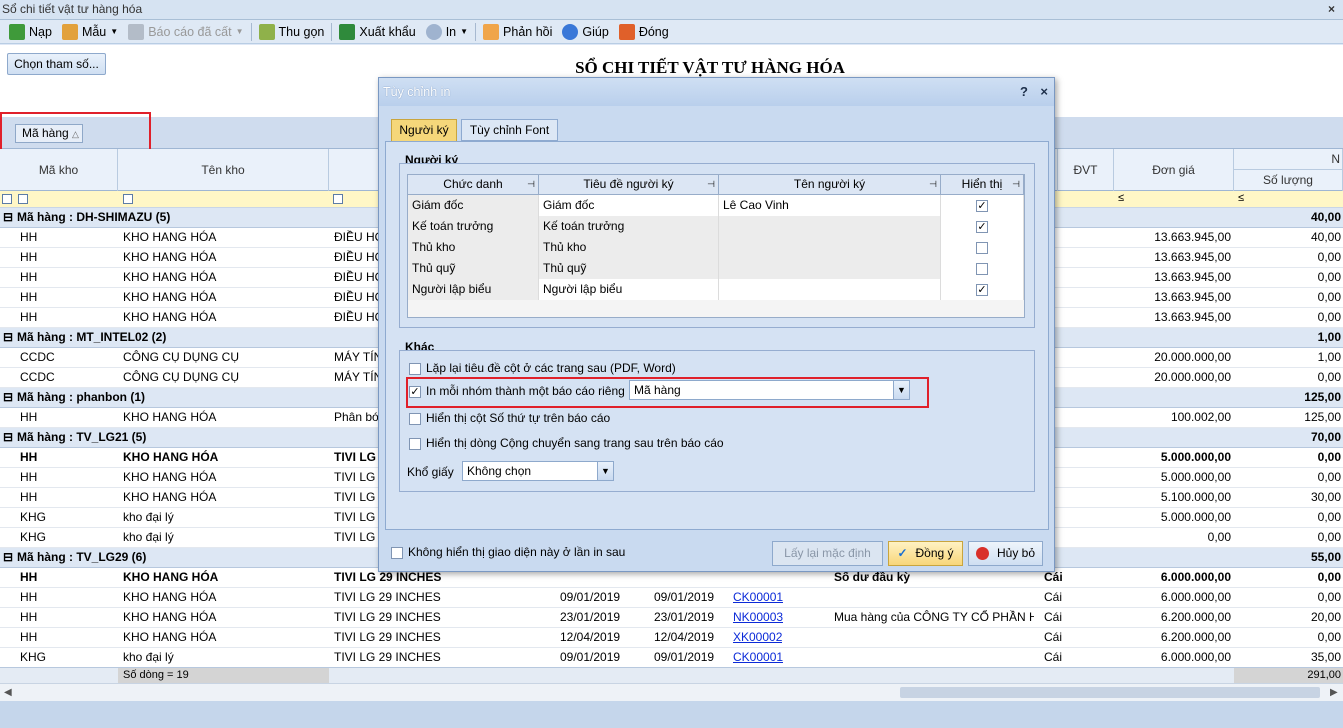 This screenshot has width=1343, height=728. Describe the element at coordinates (1325, 497) in the screenshot. I see `cell-so-luong: 30,00` at that location.